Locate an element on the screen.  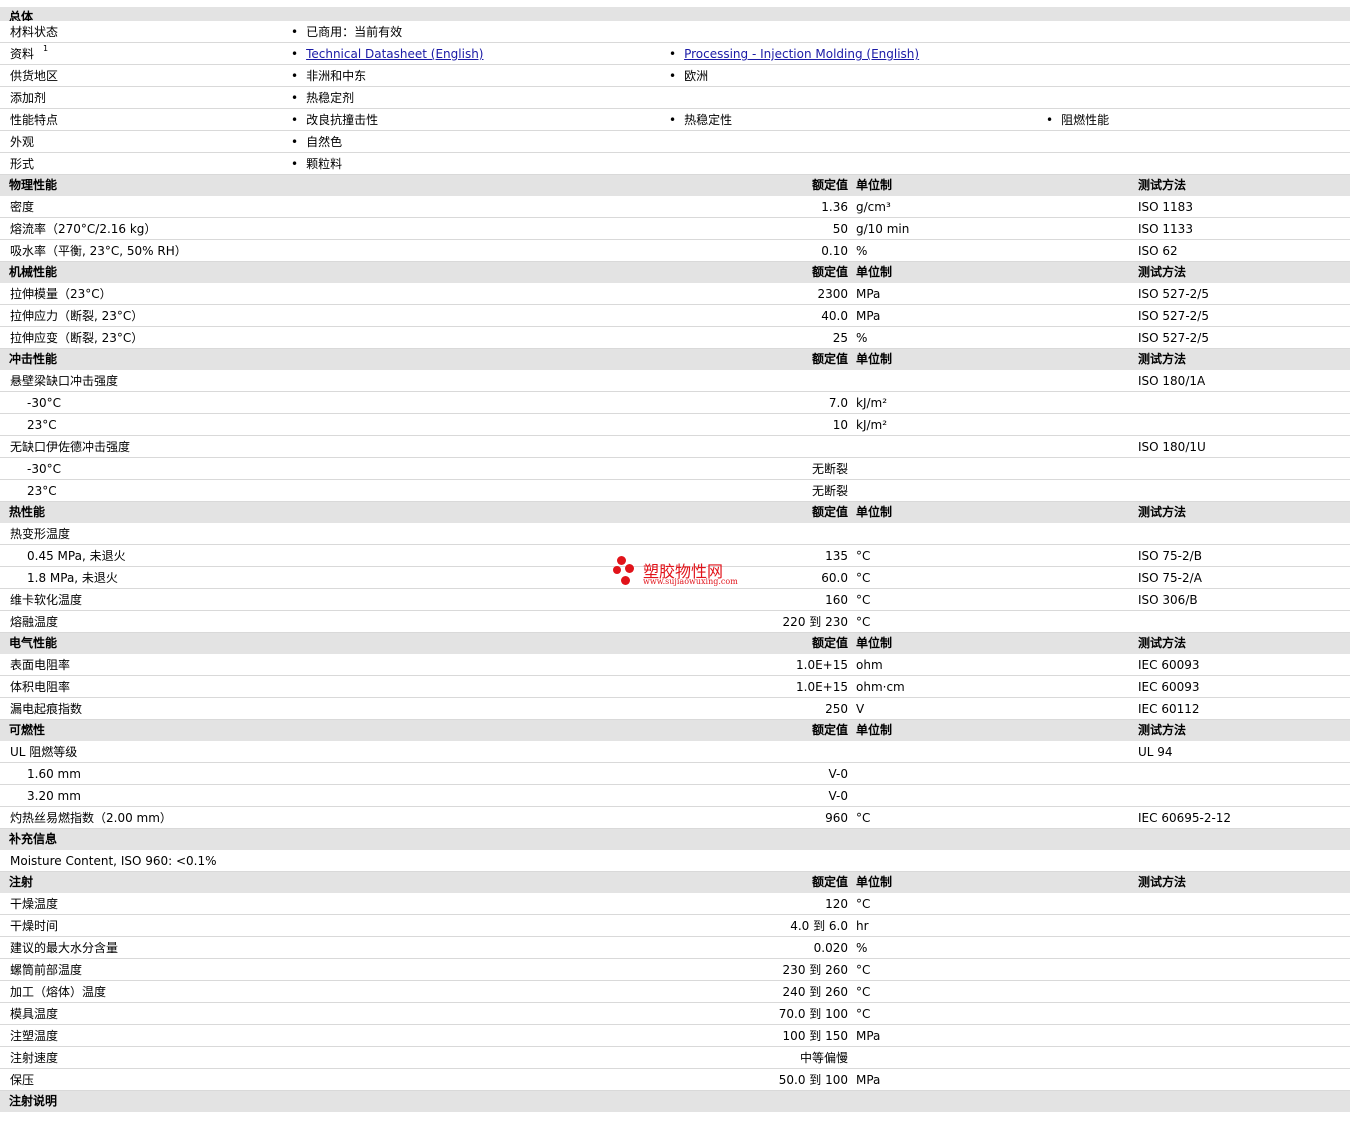
general-label: 材料状态 is located at coordinates (34, 32).